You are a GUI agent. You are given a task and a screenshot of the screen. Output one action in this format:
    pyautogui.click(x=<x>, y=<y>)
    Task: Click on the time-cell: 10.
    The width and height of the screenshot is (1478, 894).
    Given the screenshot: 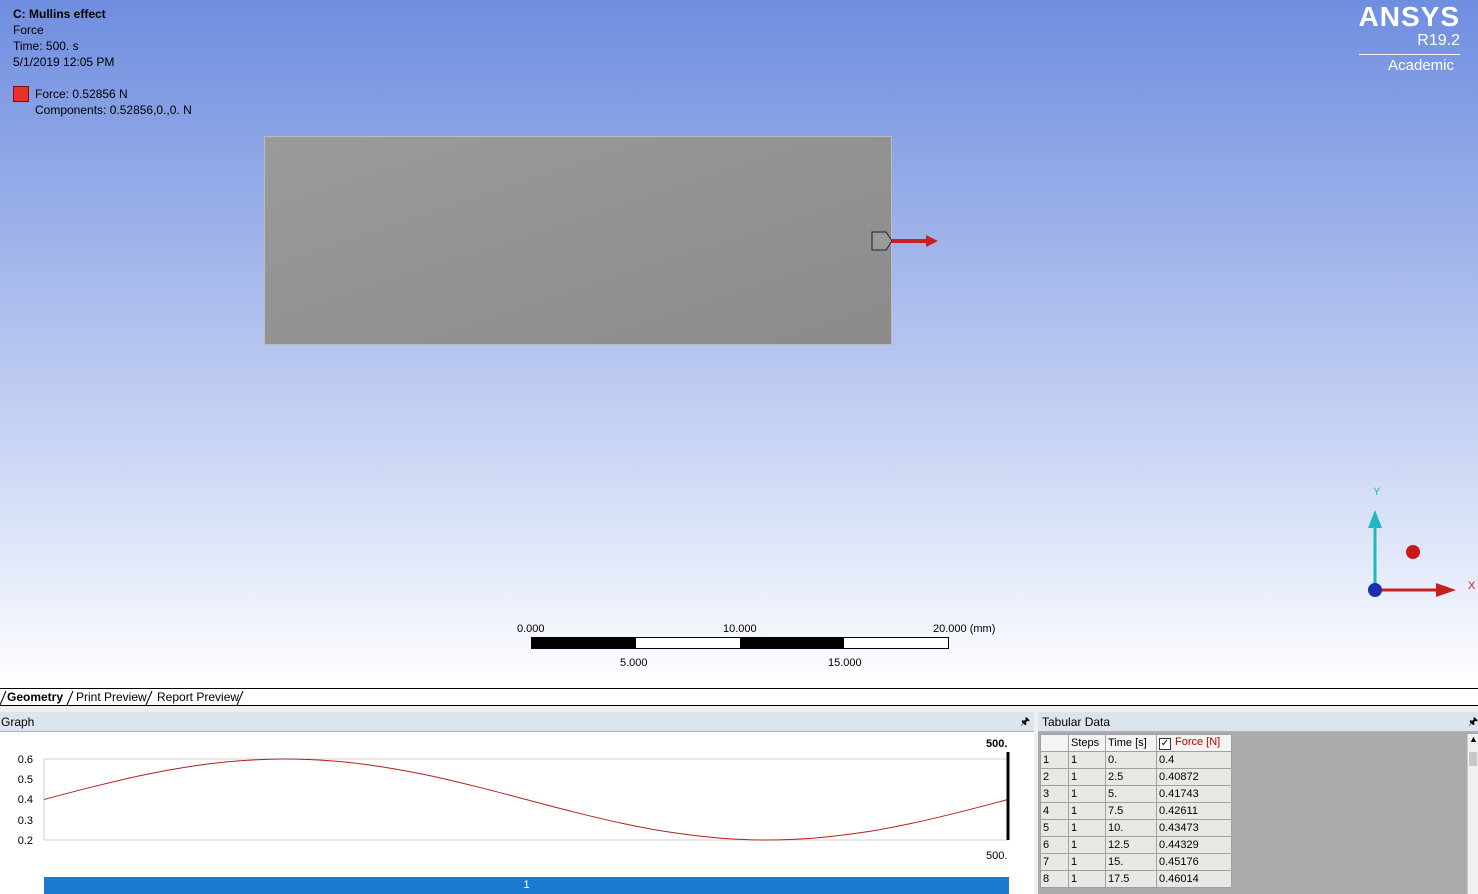 What is the action you would take?
    pyautogui.click(x=1131, y=828)
    